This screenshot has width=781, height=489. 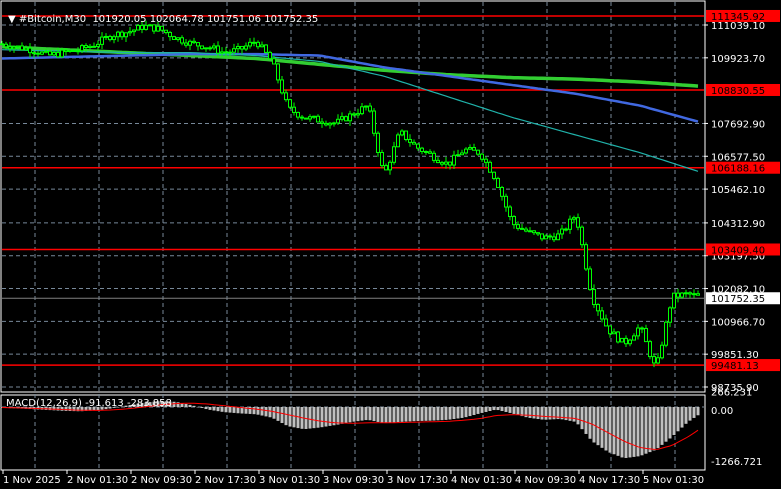 What do you see at coordinates (89, 403) in the screenshot?
I see `macd-label: MACD(12,26,9) -91.613 -283.858` at bounding box center [89, 403].